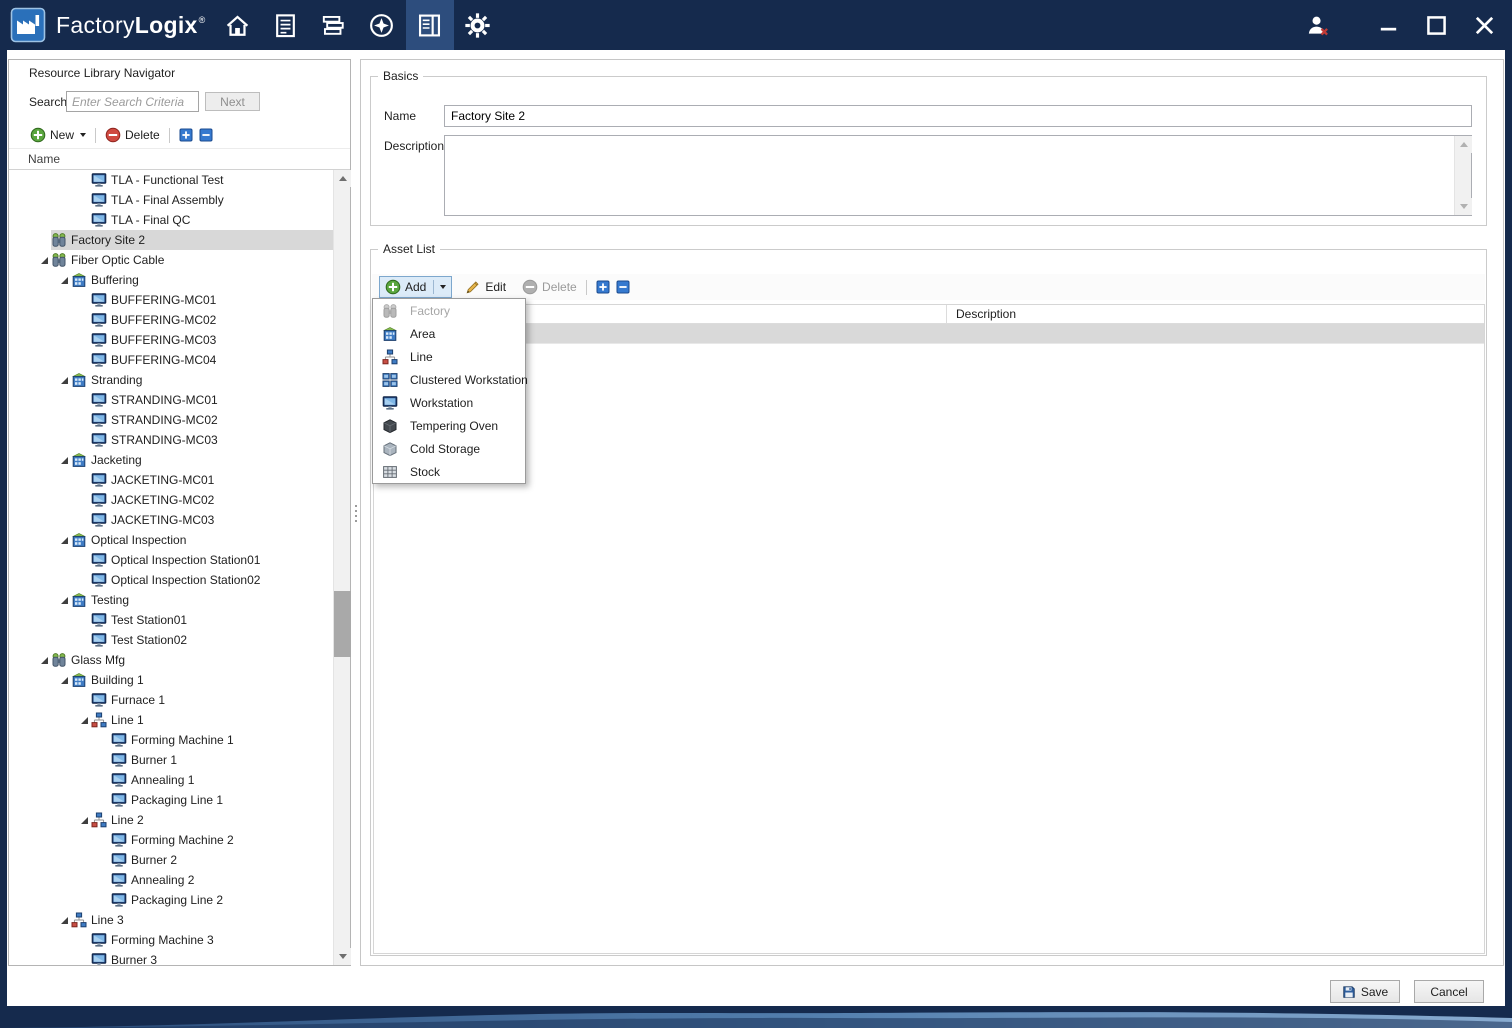 This screenshot has width=1512, height=1028. I want to click on tree-item: Forming Machine 3, so click(171, 940).